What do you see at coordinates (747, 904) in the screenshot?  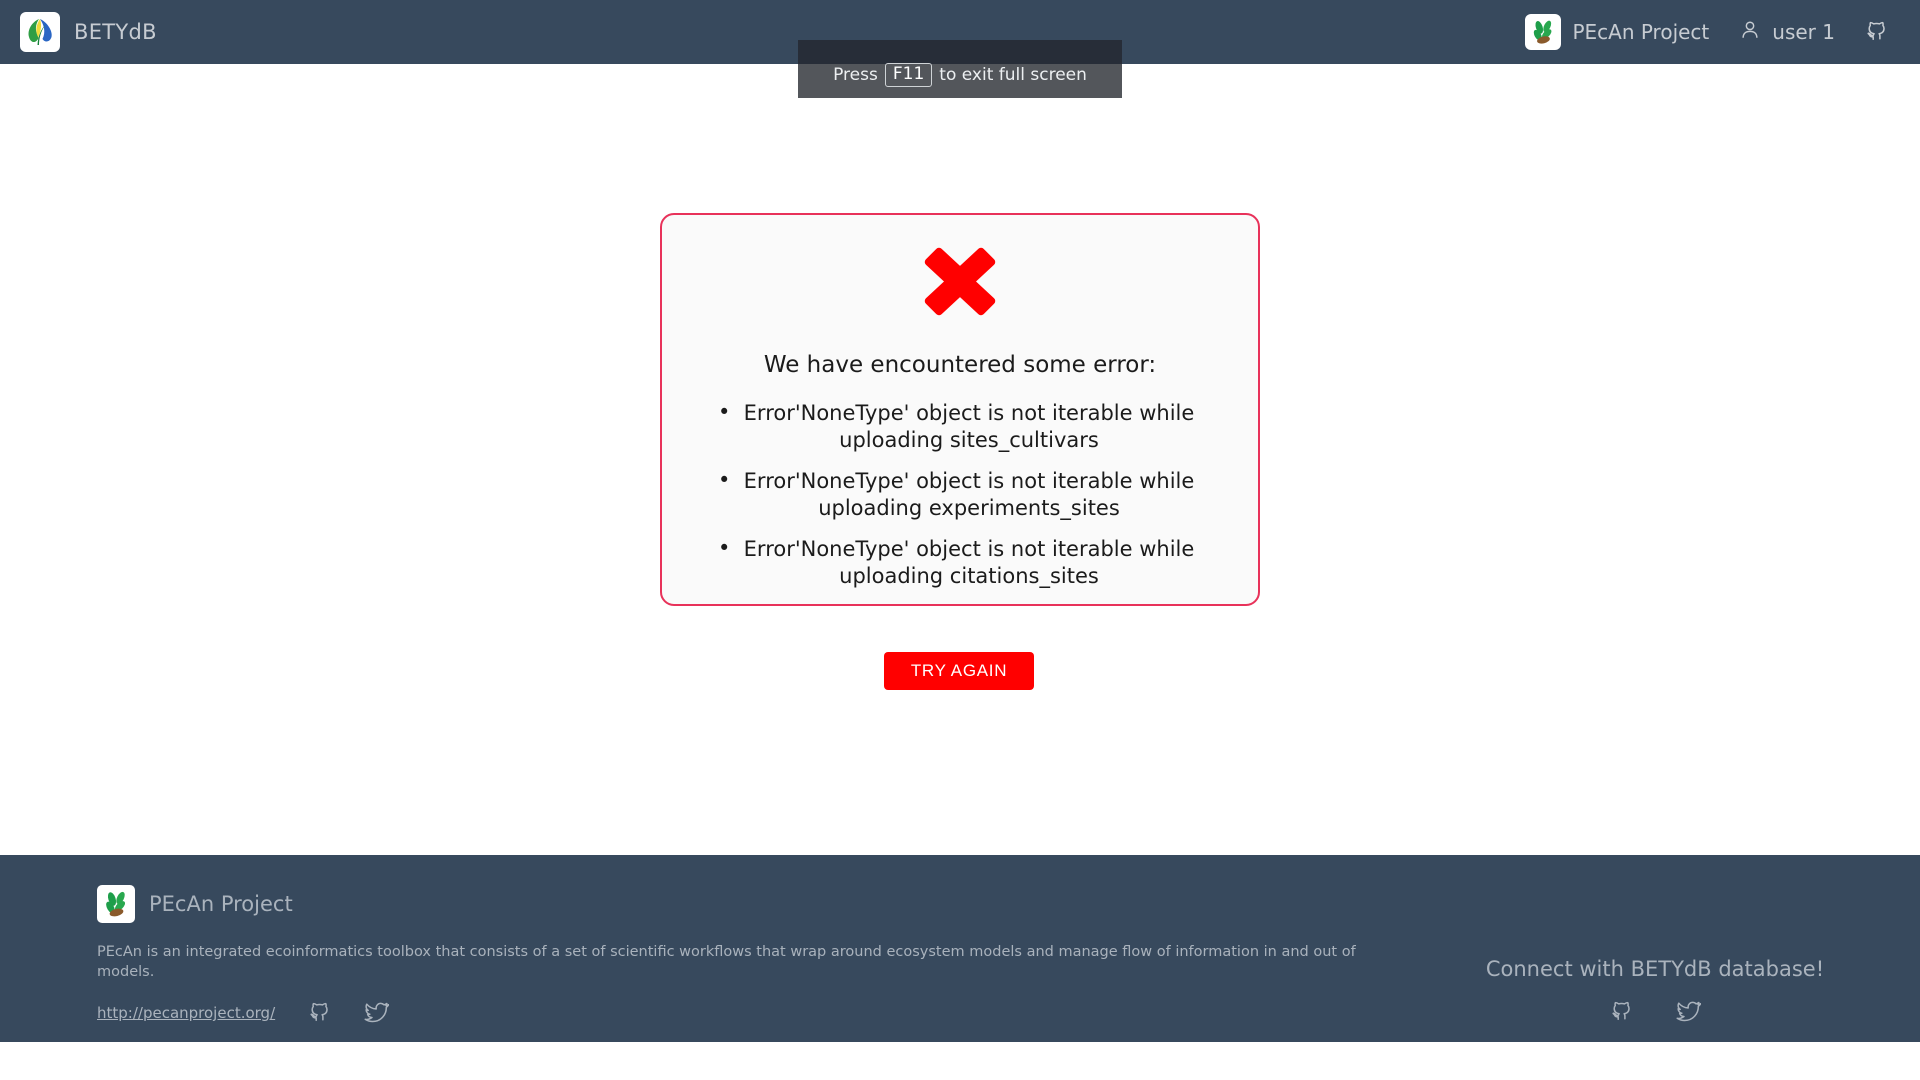 I see `footer-brand: PEcAn Project` at bounding box center [747, 904].